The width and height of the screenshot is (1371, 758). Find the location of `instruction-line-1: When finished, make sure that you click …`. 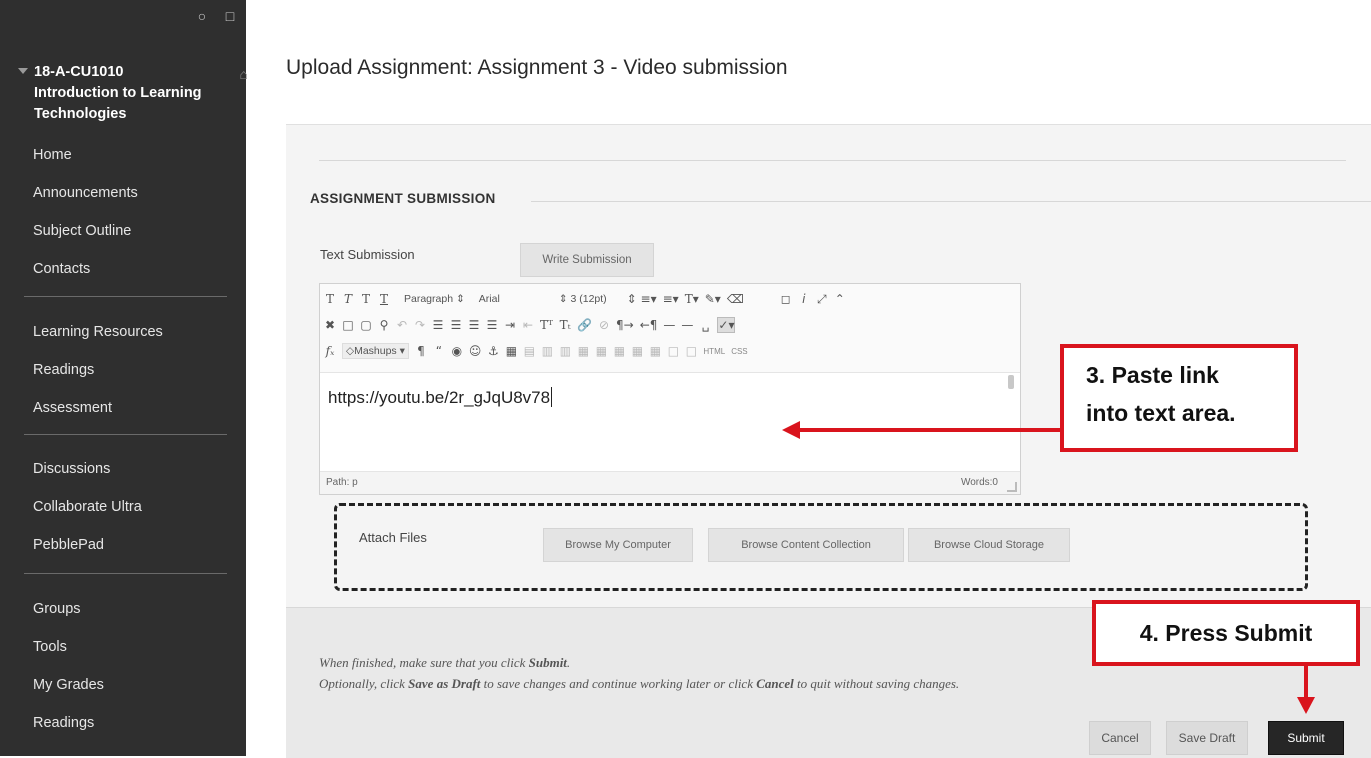

instruction-line-1: When finished, make sure that you click … is located at coordinates (445, 662).